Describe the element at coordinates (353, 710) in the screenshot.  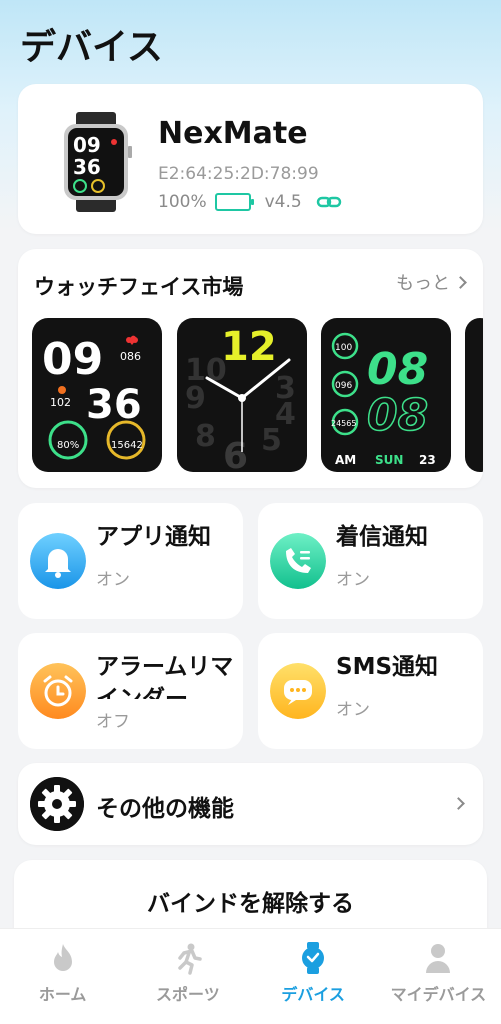
I see `sms-notification-status: オン` at that location.